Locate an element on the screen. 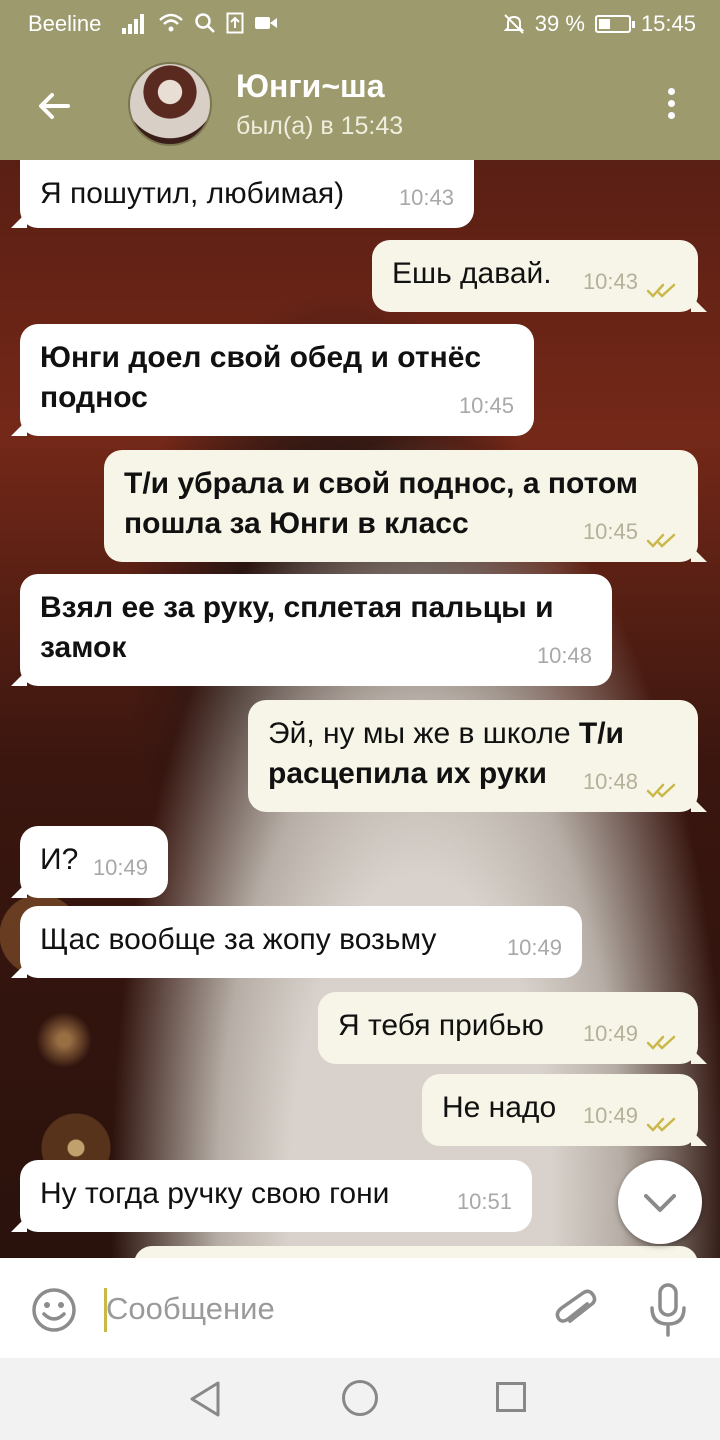  battery-icon is located at coordinates (614, 24).